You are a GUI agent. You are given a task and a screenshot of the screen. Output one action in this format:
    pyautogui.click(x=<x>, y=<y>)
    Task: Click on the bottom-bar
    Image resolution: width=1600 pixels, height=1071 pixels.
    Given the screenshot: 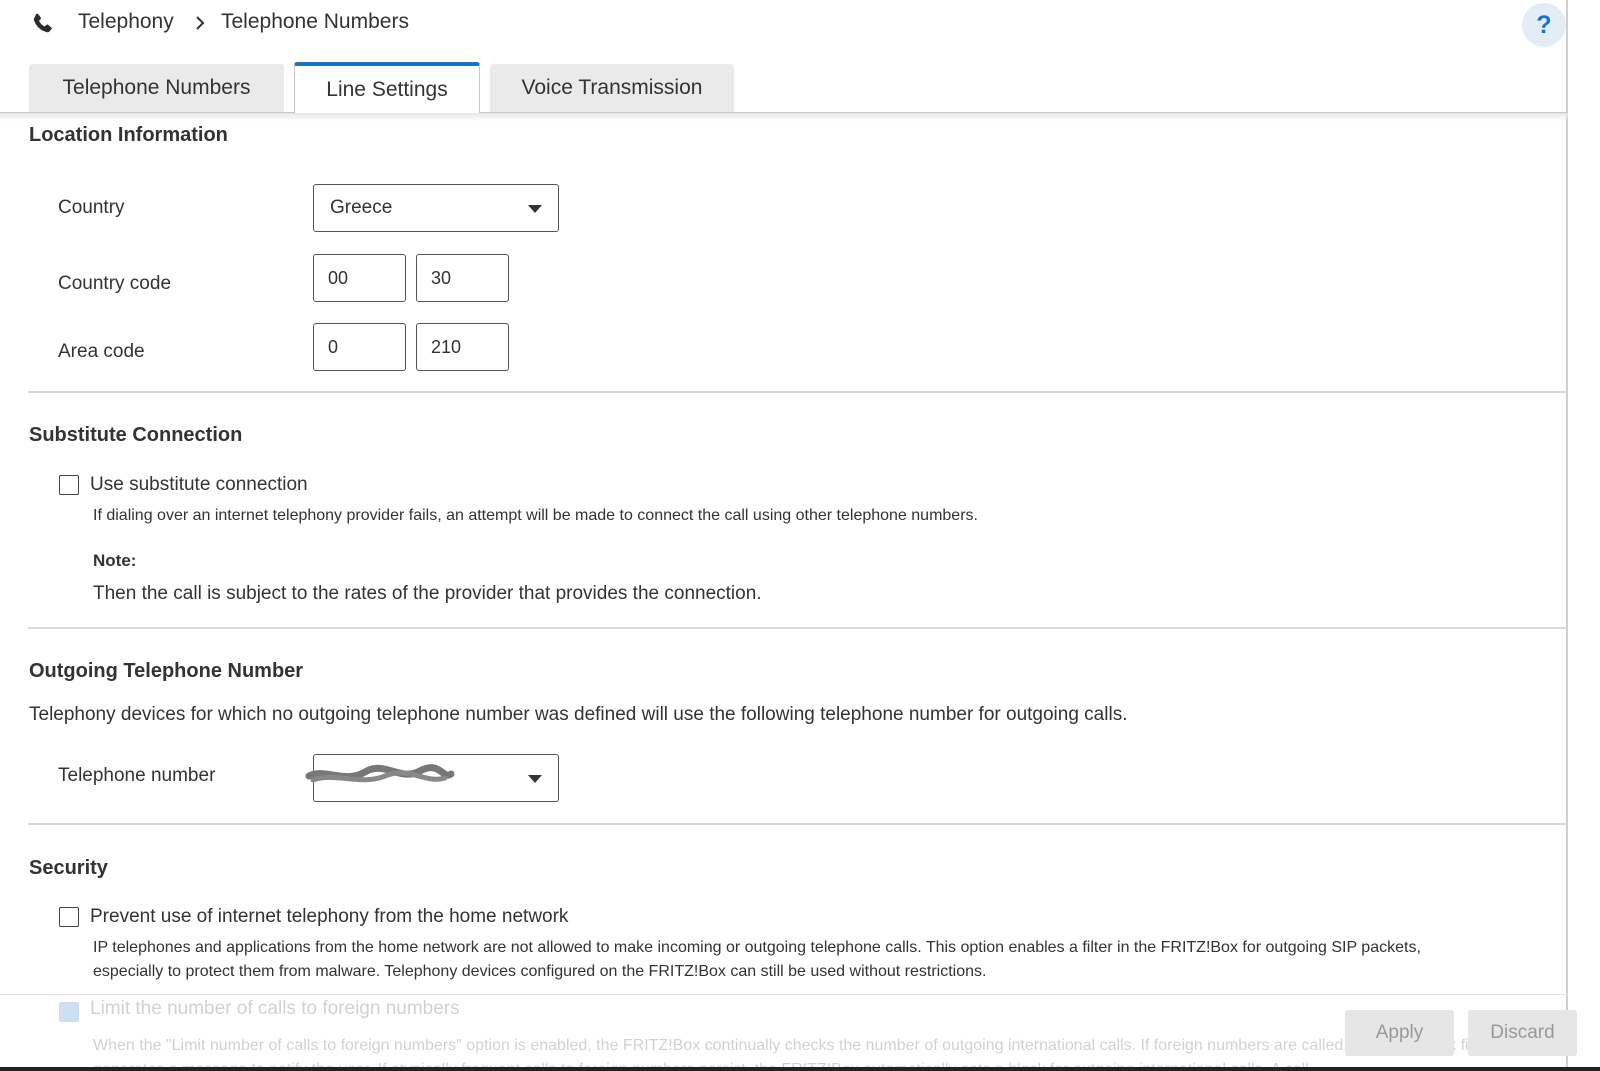 What is the action you would take?
    pyautogui.click(x=800, y=1069)
    